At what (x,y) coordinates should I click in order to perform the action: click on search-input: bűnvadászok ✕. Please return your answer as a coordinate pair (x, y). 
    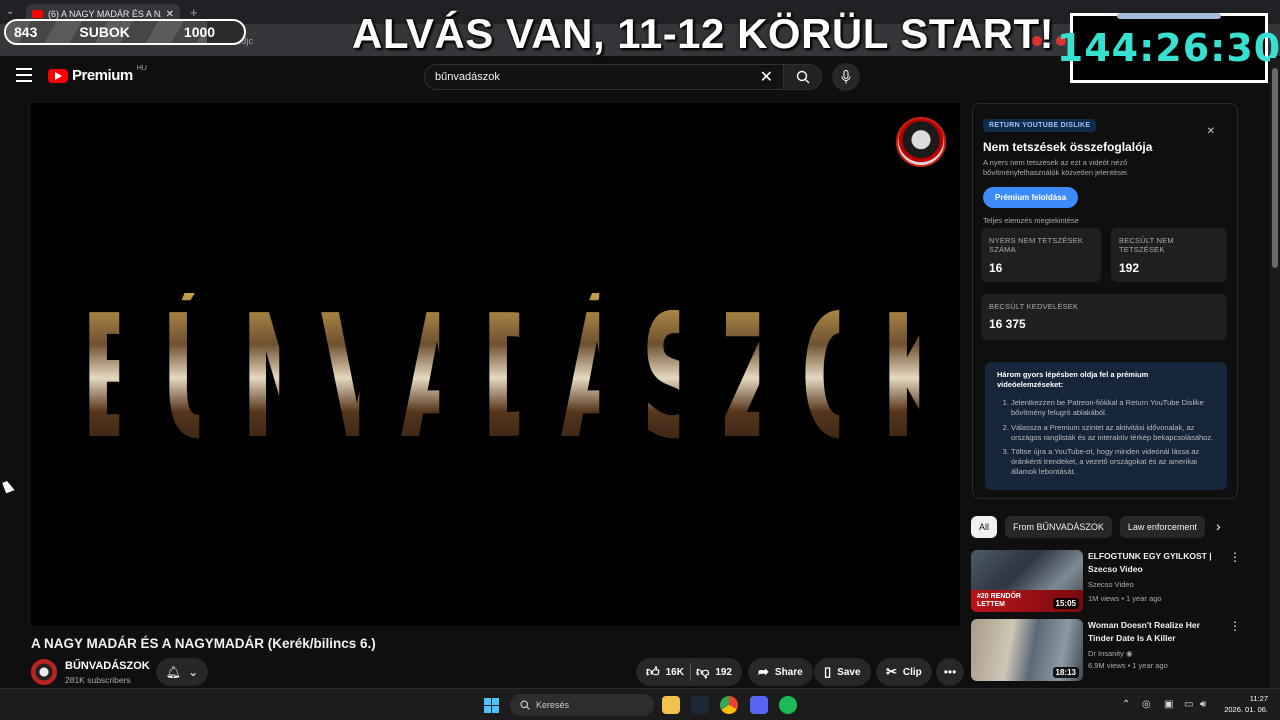
    Looking at the image, I should click on (604, 77).